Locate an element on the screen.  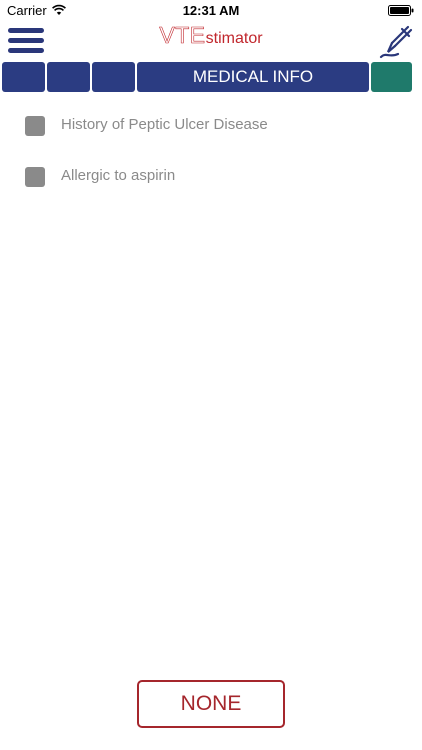
app-logo: VTEstimator is located at coordinates (211, 35).